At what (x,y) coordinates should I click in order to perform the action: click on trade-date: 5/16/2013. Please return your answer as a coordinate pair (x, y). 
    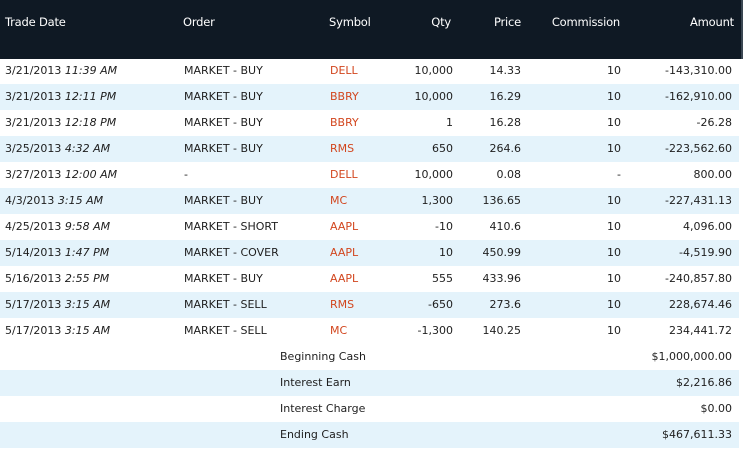
    Looking at the image, I should click on (33, 278).